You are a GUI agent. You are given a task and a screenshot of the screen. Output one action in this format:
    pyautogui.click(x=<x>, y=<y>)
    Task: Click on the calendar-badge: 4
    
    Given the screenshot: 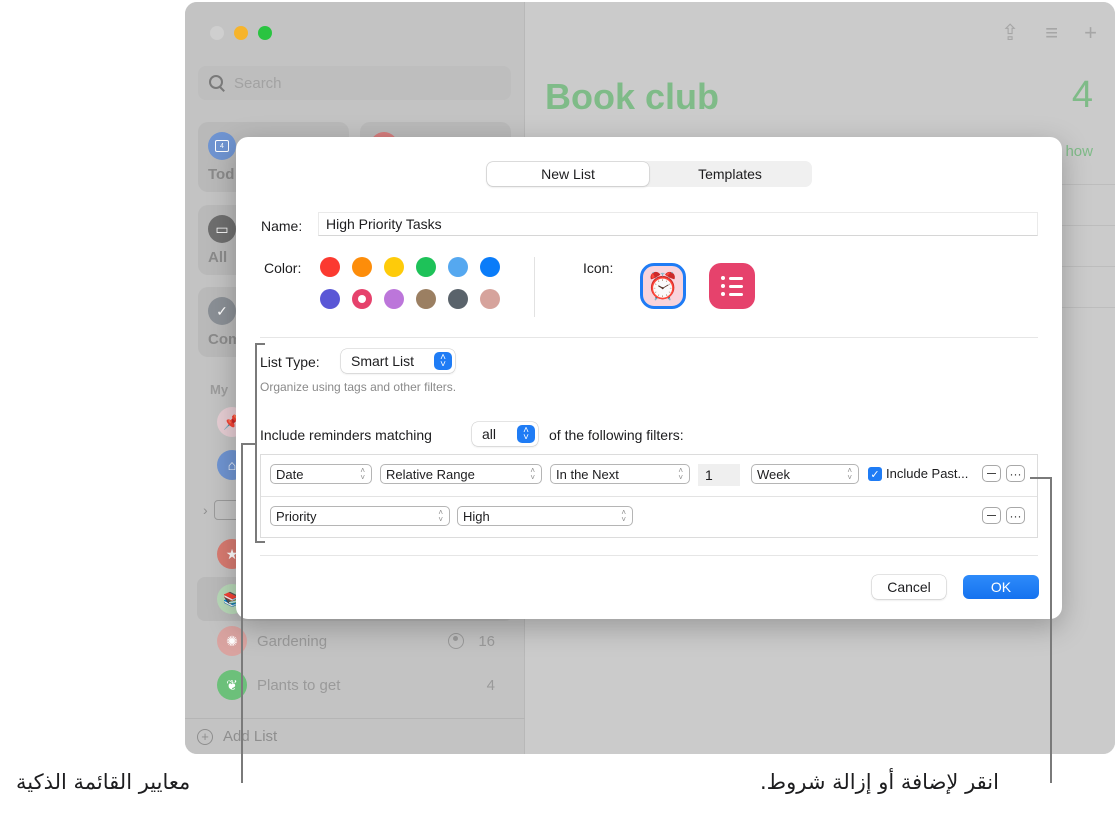 What is the action you would take?
    pyautogui.click(x=222, y=146)
    